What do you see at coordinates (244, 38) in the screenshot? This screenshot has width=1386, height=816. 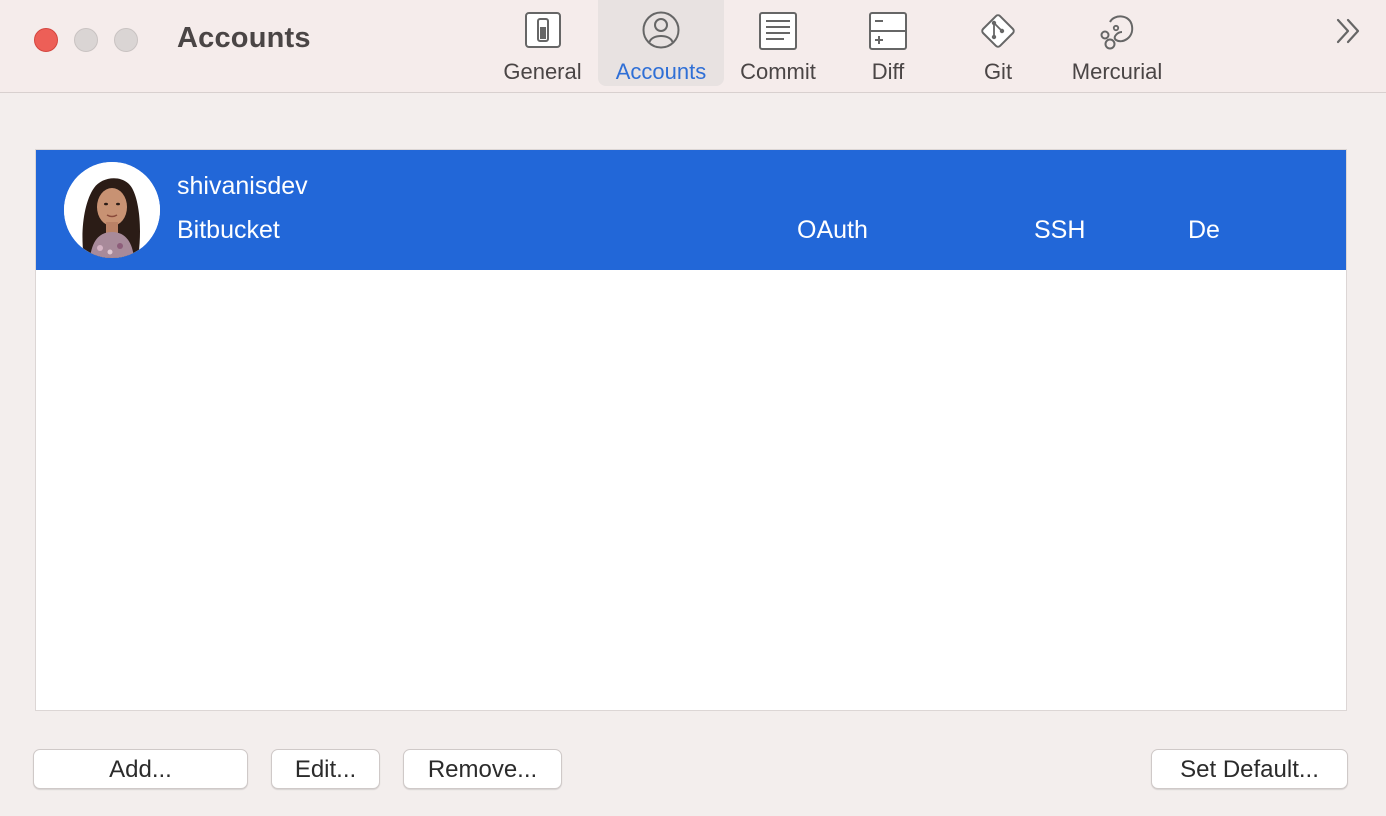 I see `window-title: Accounts` at bounding box center [244, 38].